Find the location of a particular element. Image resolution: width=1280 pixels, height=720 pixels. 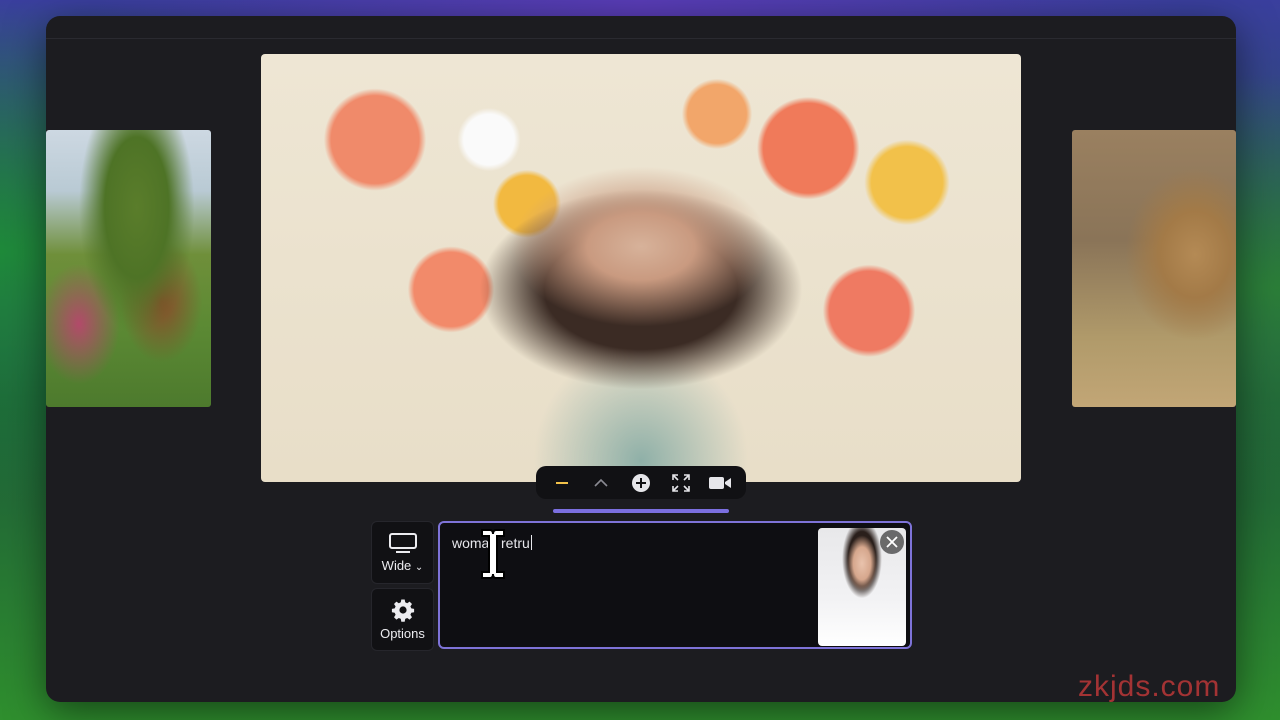

minus-icon is located at coordinates (561, 482).